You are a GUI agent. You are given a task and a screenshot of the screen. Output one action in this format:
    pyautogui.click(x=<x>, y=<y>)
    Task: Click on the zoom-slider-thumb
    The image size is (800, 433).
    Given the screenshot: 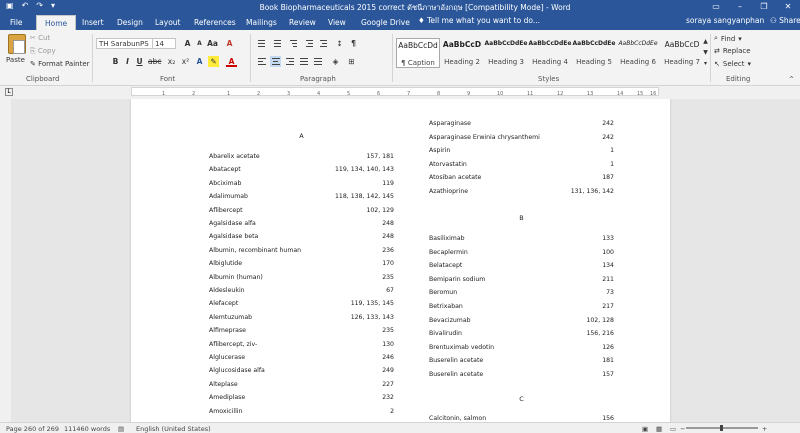 What is the action you would take?
    pyautogui.click(x=721, y=428)
    